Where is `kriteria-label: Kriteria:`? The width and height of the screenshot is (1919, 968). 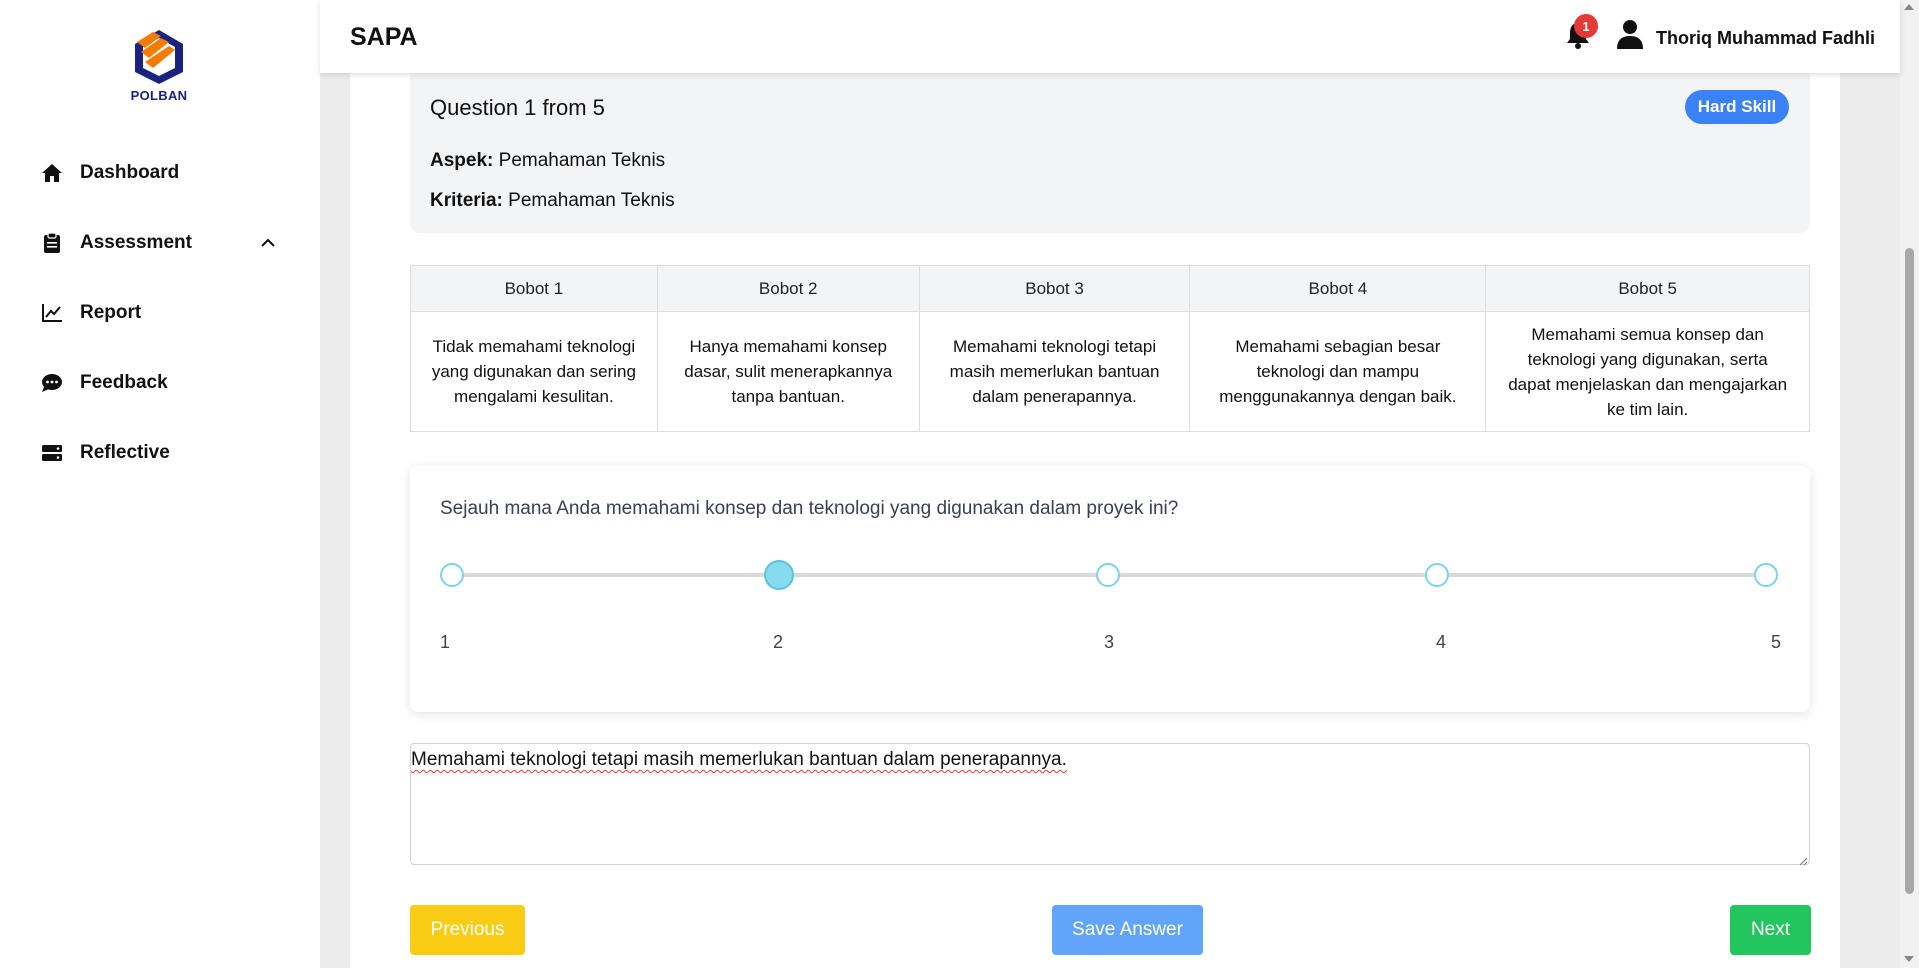
kriteria-label: Kriteria: is located at coordinates (466, 200).